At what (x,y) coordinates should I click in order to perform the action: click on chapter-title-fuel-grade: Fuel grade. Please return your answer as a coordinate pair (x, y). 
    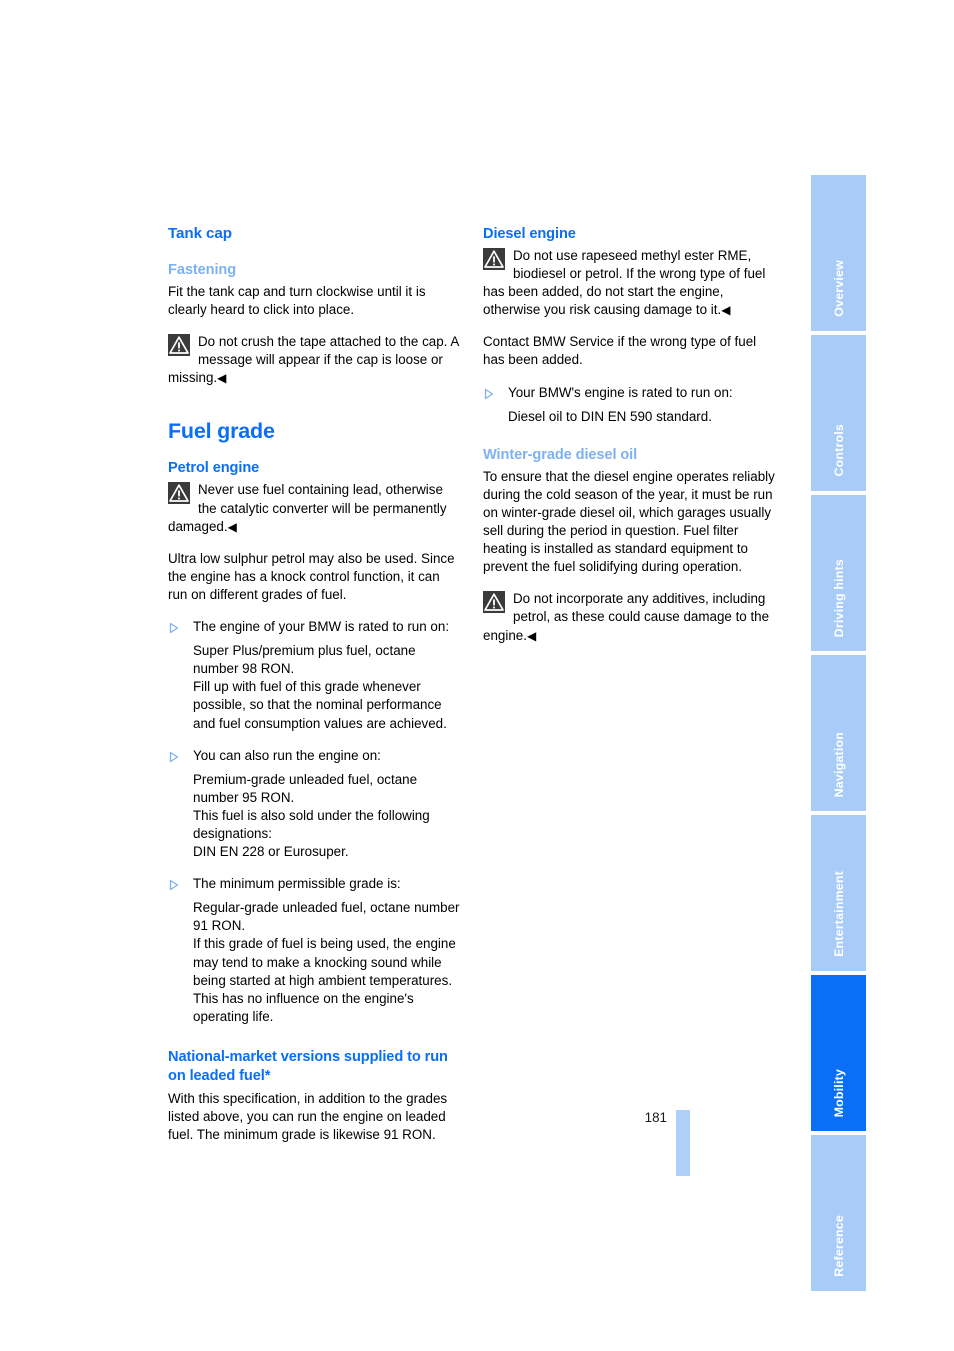
    Looking at the image, I should click on (221, 431).